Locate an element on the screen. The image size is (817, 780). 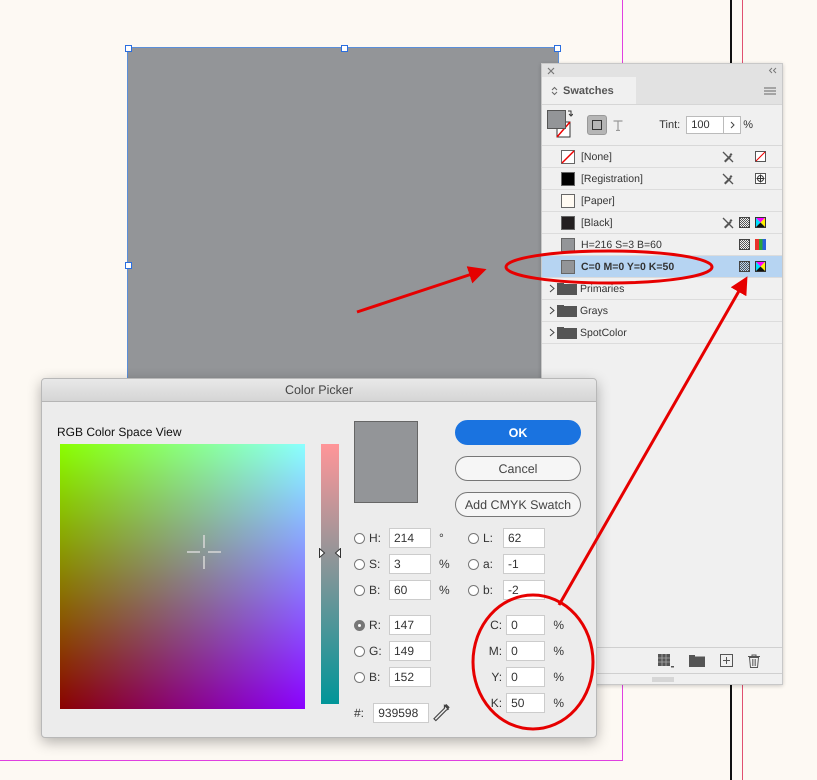
swatch-name: H=216 S=3 B=60 is located at coordinates (621, 244).